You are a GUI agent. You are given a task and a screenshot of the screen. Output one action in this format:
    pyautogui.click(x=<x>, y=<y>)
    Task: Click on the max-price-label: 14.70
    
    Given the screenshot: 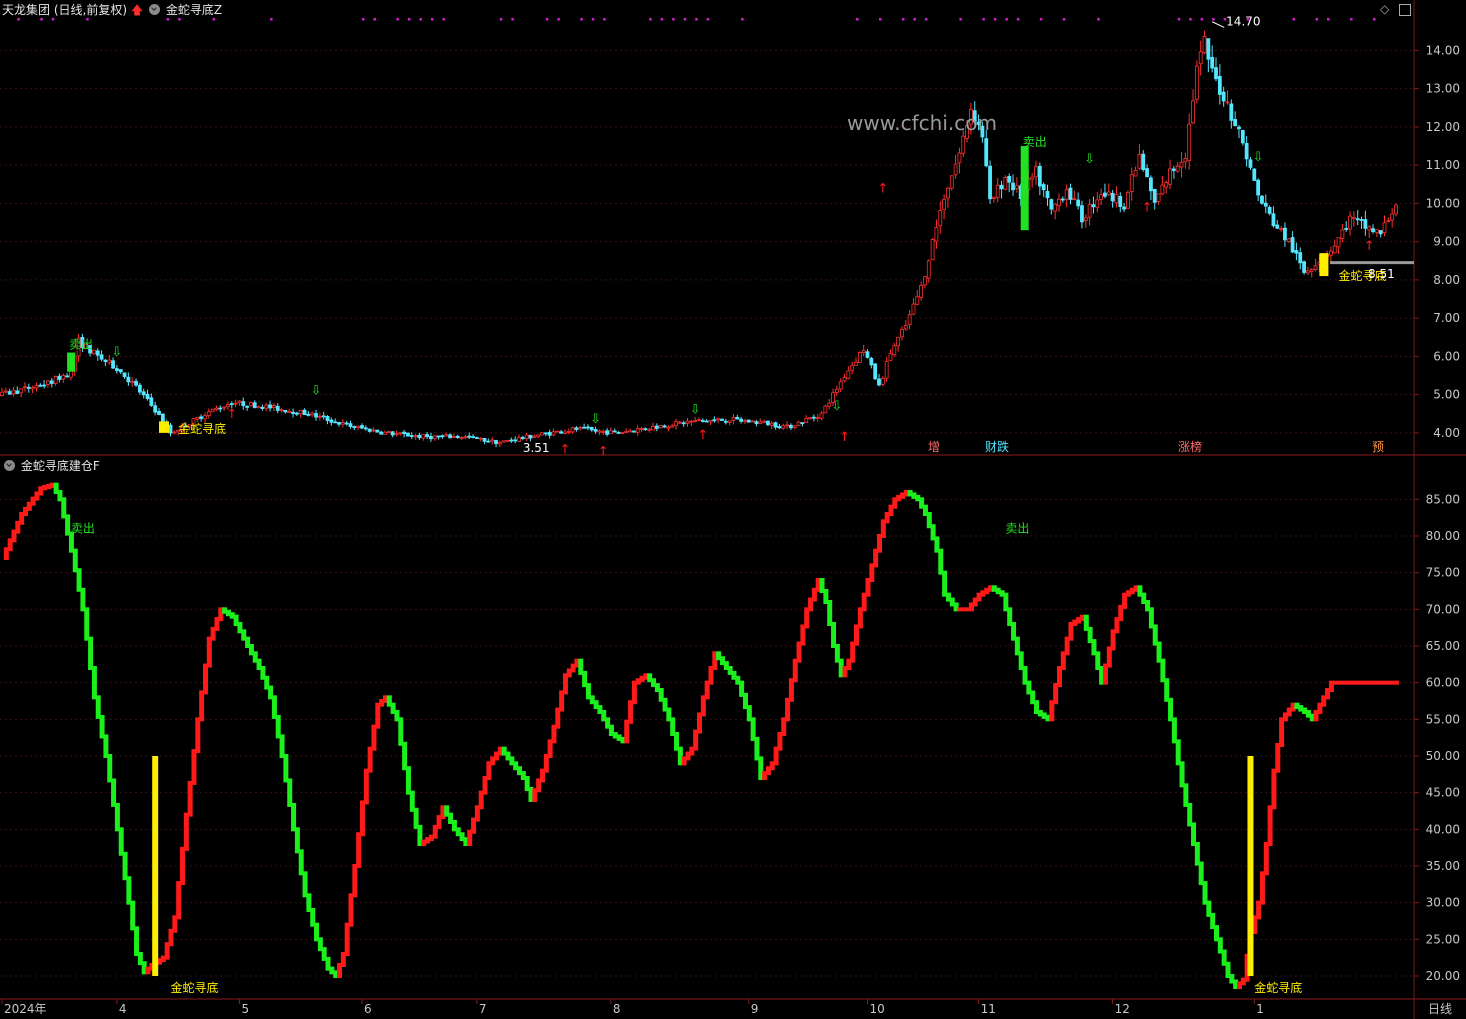 What is the action you would take?
    pyautogui.click(x=1243, y=22)
    